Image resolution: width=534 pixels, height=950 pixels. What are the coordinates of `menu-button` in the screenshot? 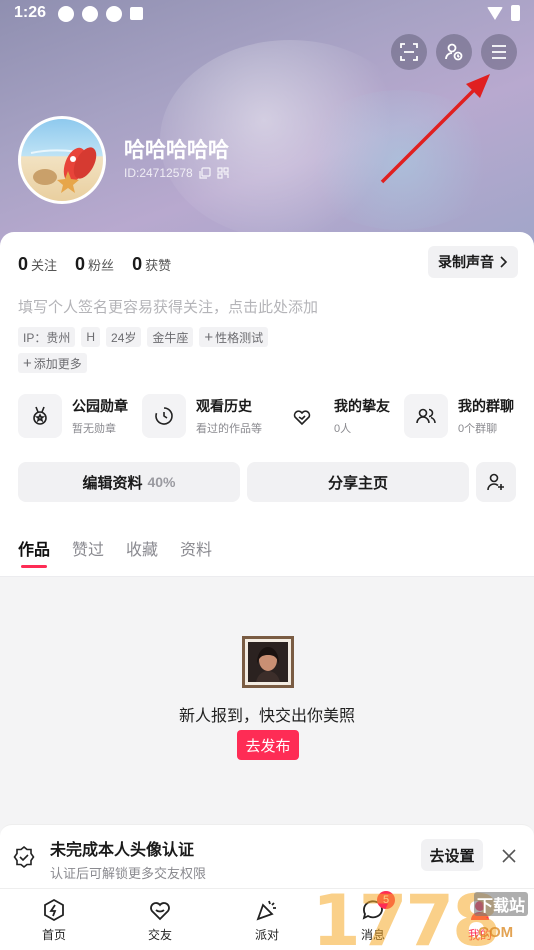 It's located at (499, 52).